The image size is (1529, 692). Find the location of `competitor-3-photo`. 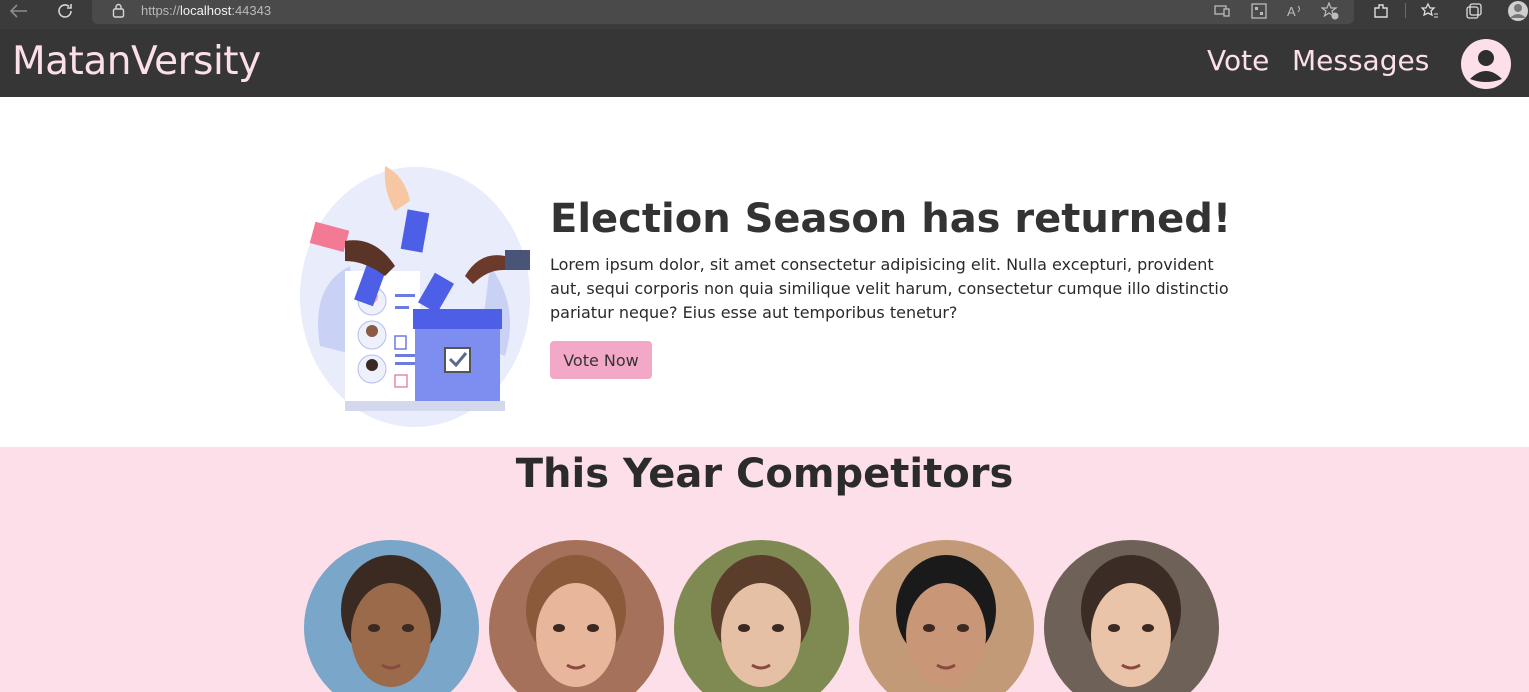

competitor-3-photo is located at coordinates (761, 616).